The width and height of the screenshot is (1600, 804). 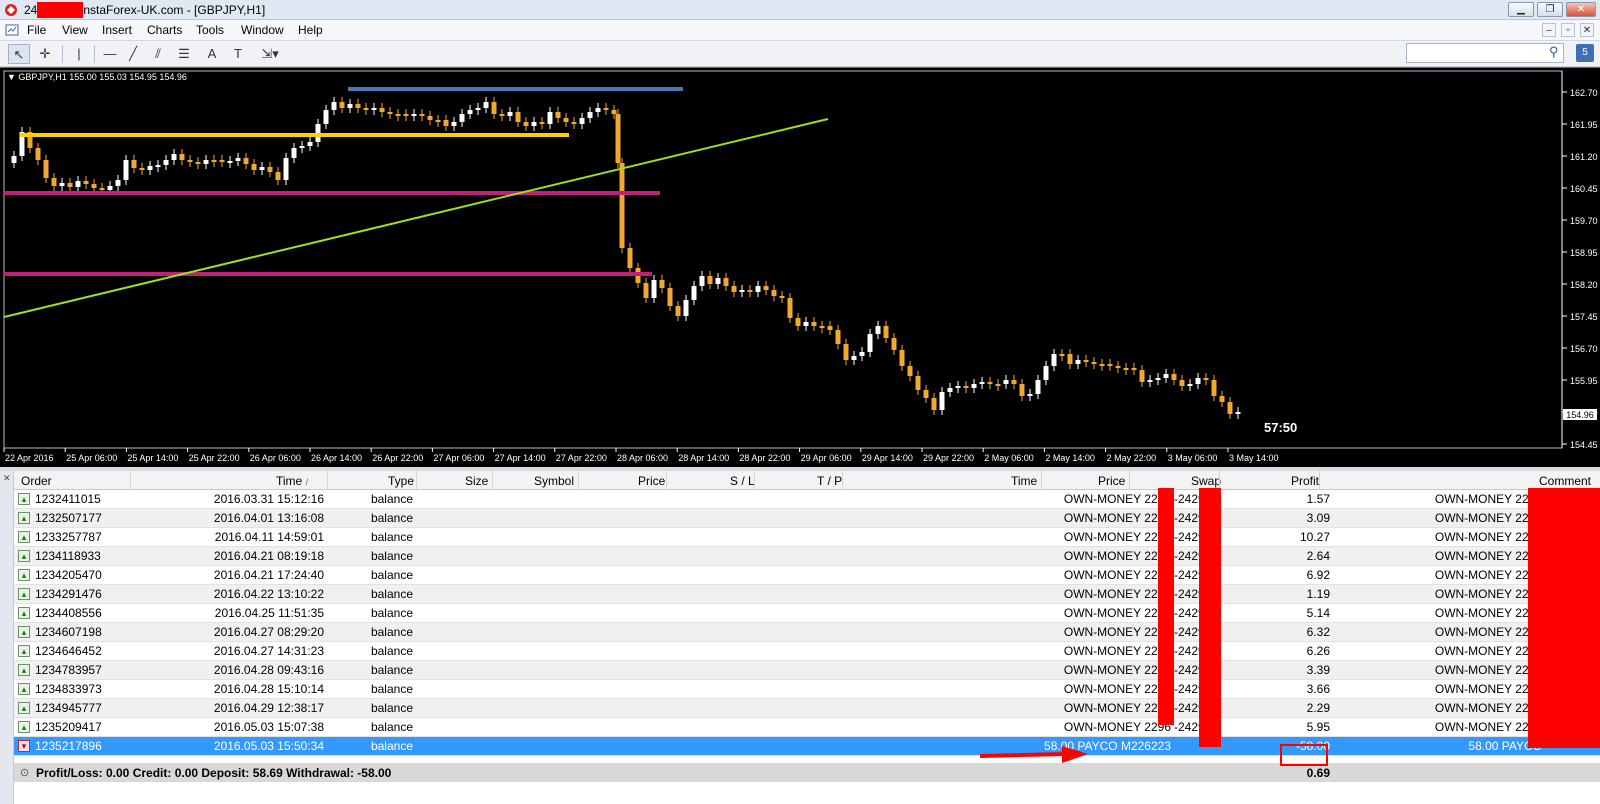 What do you see at coordinates (12, 30) in the screenshot?
I see `chart-window-icon` at bounding box center [12, 30].